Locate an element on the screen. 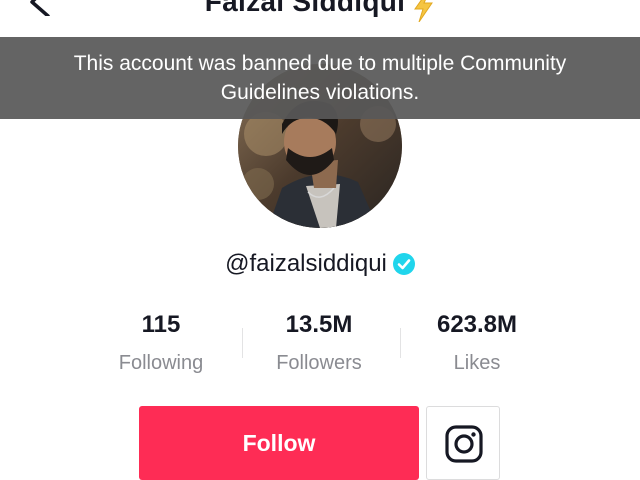  more-dots-icon is located at coordinates (592, 3).